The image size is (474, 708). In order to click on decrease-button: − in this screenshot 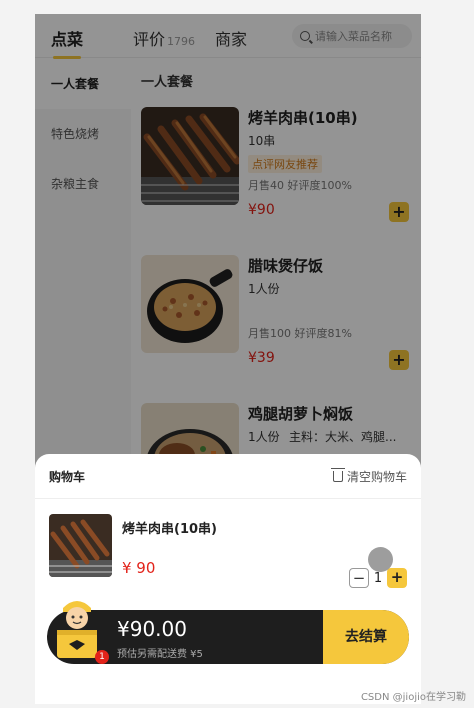, I will do `click(359, 578)`.